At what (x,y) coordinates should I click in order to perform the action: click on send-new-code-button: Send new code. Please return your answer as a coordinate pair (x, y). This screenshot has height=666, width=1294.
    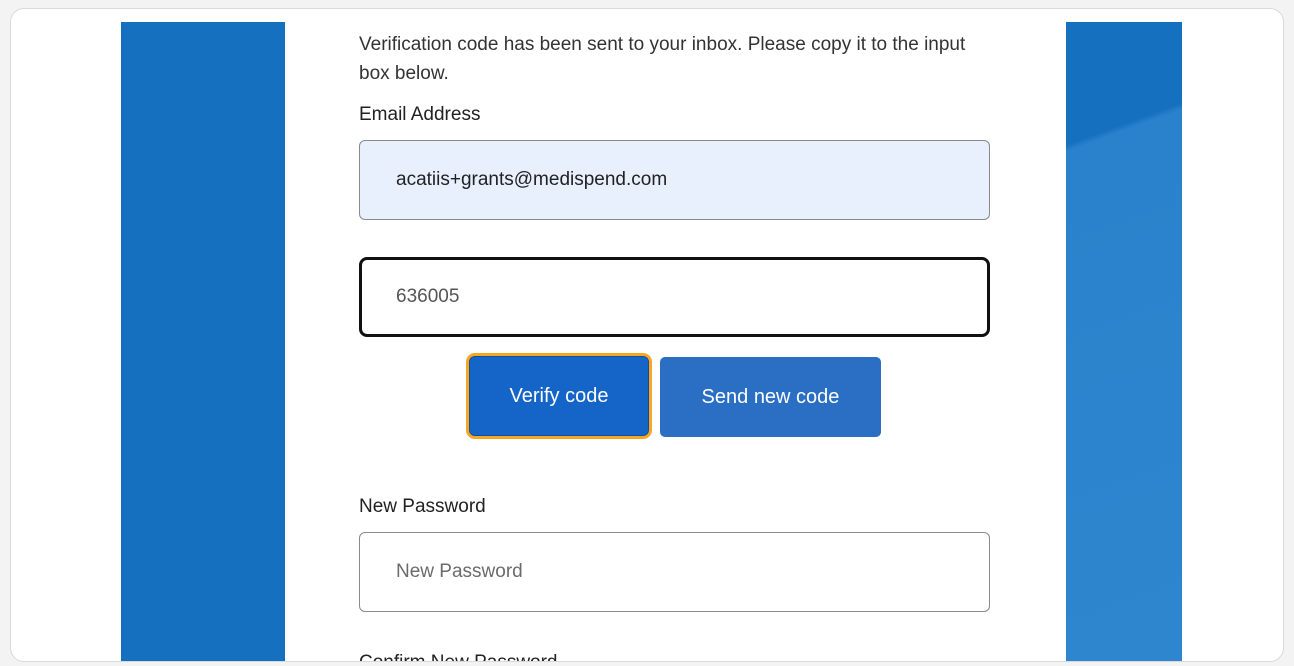
    Looking at the image, I should click on (770, 397).